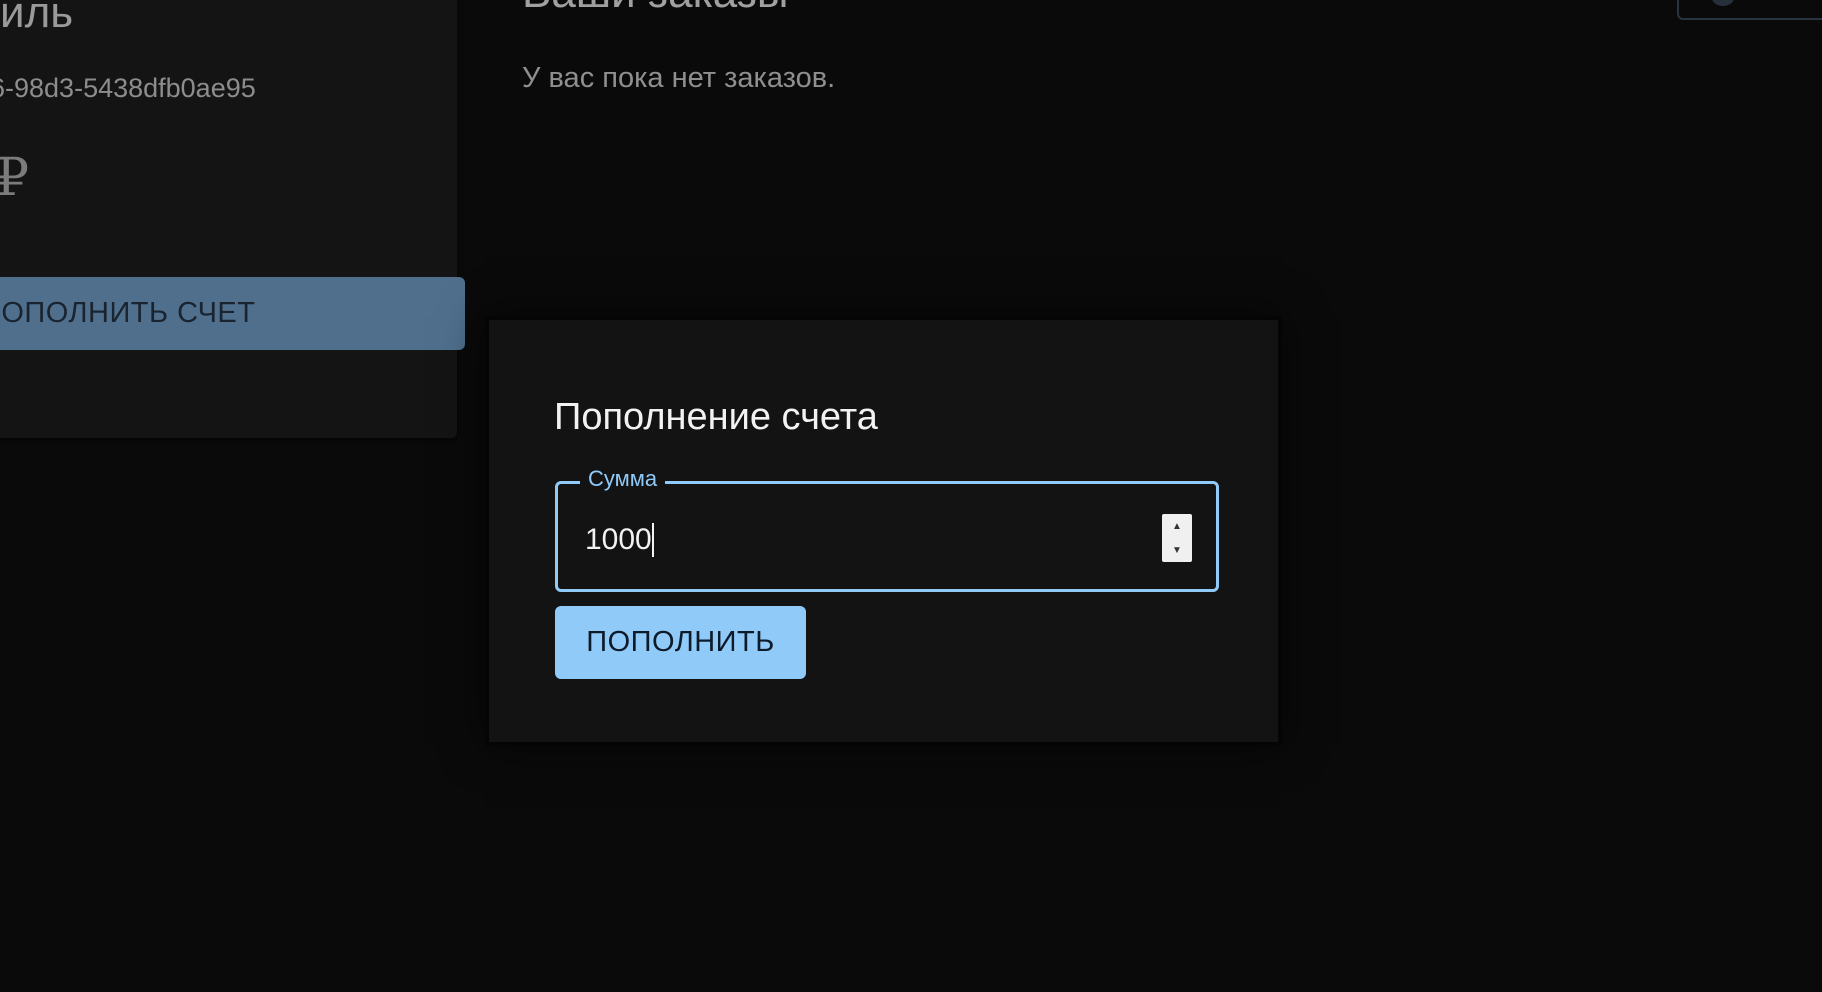 The image size is (1822, 992). Describe the element at coordinates (1177, 550) in the screenshot. I see `stepper-down-icon: ▼` at that location.